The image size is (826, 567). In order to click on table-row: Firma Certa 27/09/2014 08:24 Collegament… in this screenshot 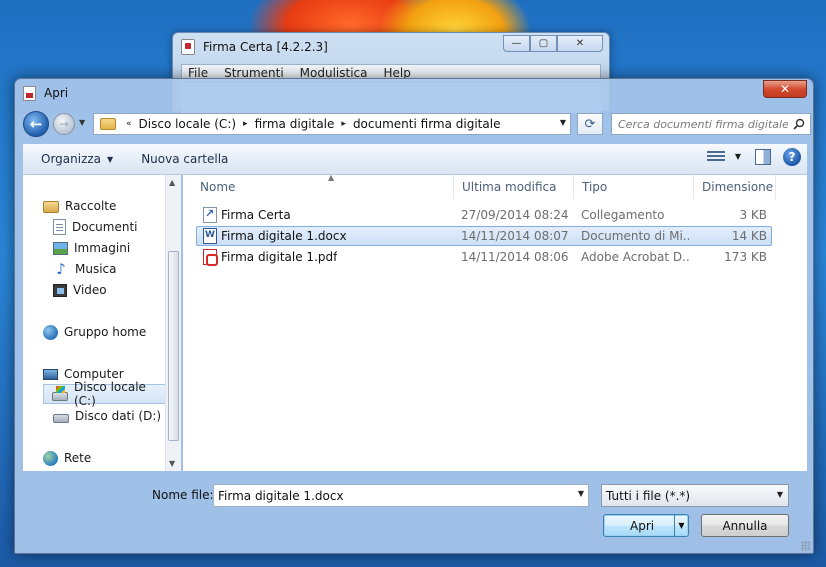, I will do `click(484, 215)`.